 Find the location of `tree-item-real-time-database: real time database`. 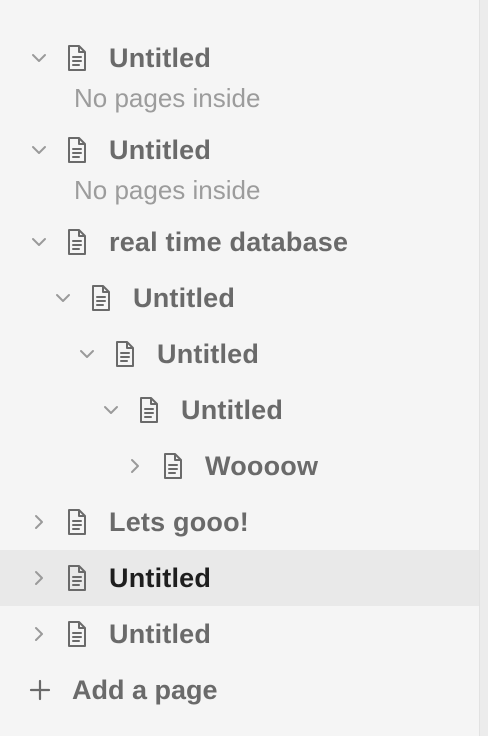

tree-item-real-time-database: real time database is located at coordinates (244, 242).